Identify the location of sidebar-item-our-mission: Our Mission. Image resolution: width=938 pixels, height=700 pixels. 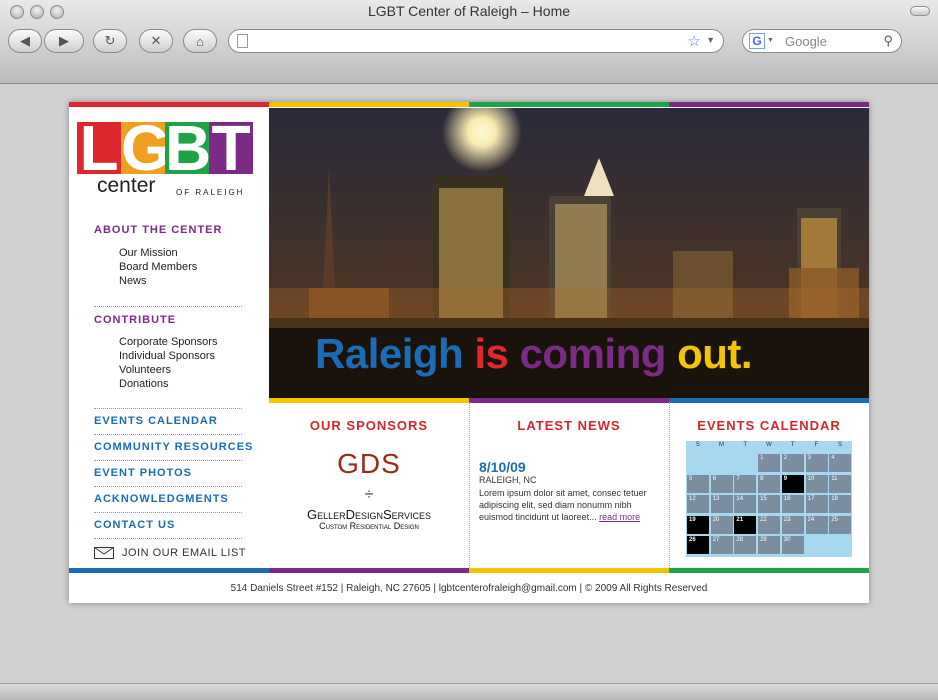
(181, 253).